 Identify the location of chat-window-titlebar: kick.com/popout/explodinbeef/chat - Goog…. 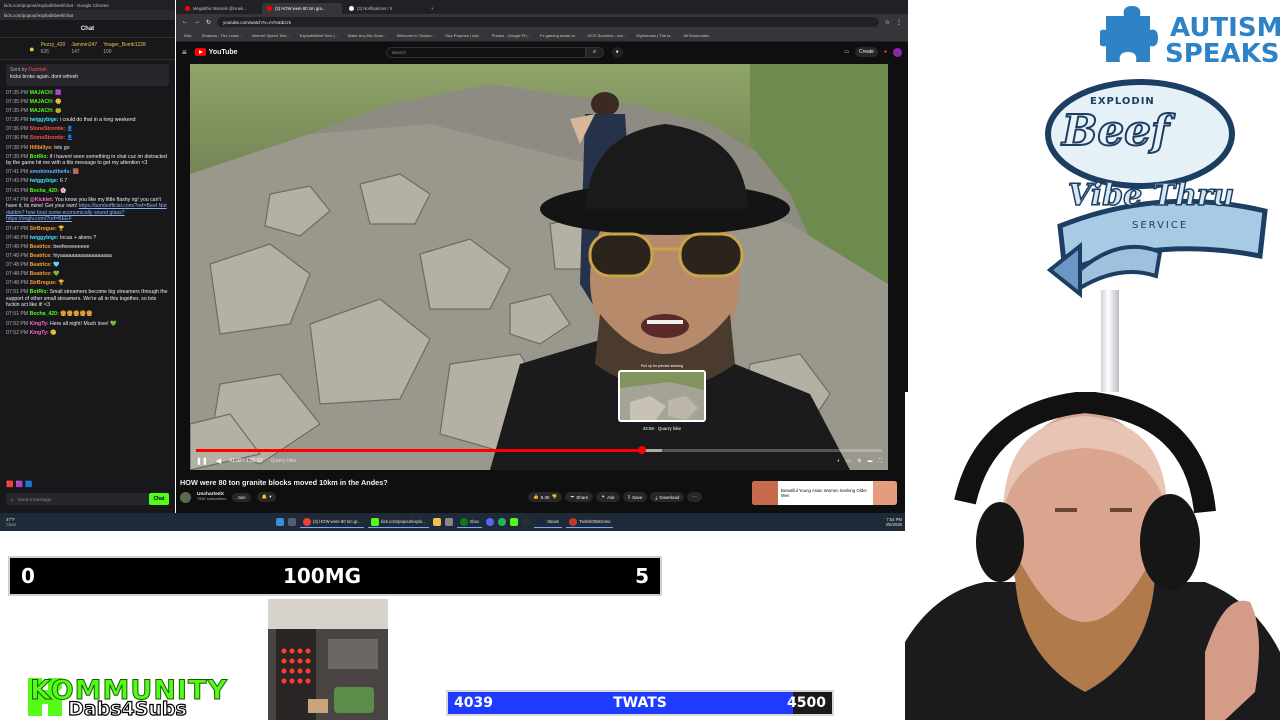
(87, 5).